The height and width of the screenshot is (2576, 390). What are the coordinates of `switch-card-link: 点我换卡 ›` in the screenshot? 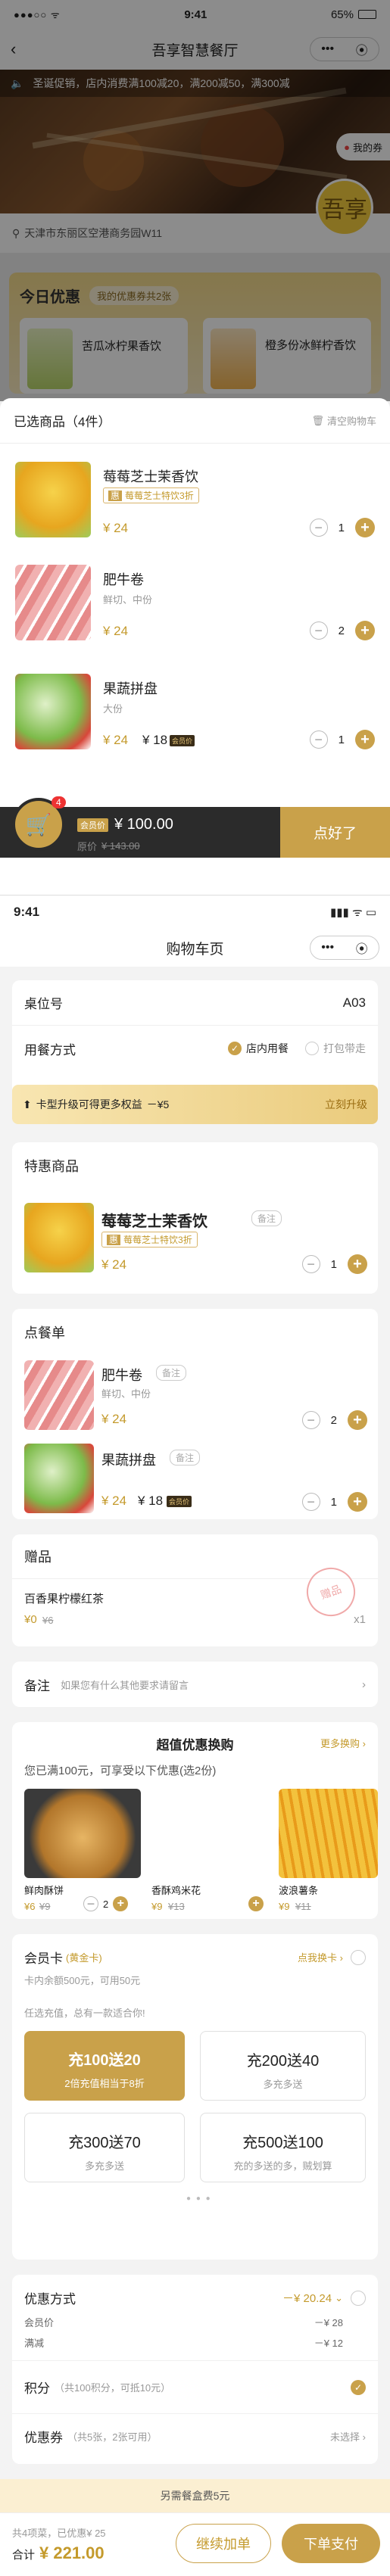 It's located at (320, 1957).